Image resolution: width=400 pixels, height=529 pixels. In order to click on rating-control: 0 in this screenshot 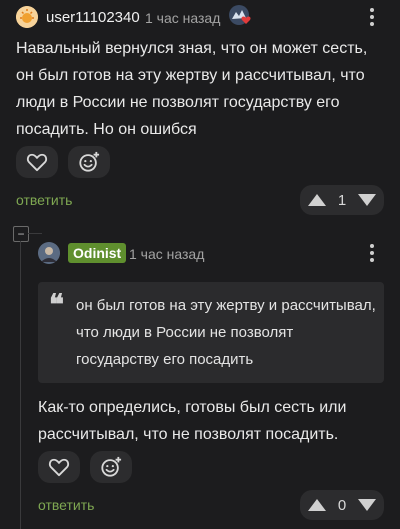, I will do `click(342, 505)`.